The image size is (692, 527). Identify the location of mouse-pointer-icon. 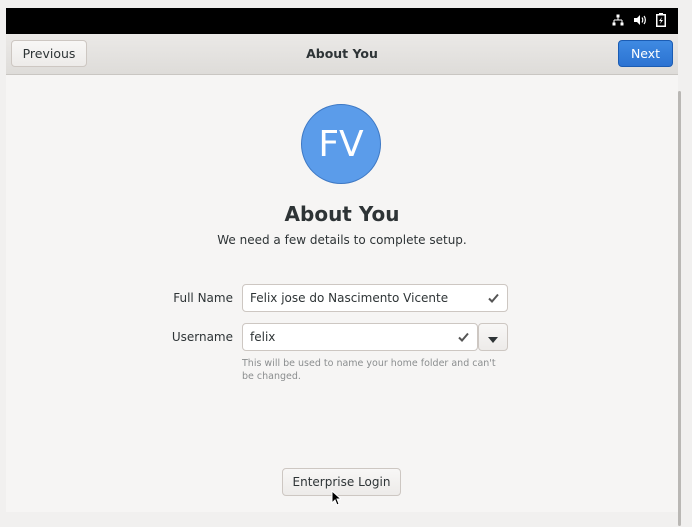
(337, 499).